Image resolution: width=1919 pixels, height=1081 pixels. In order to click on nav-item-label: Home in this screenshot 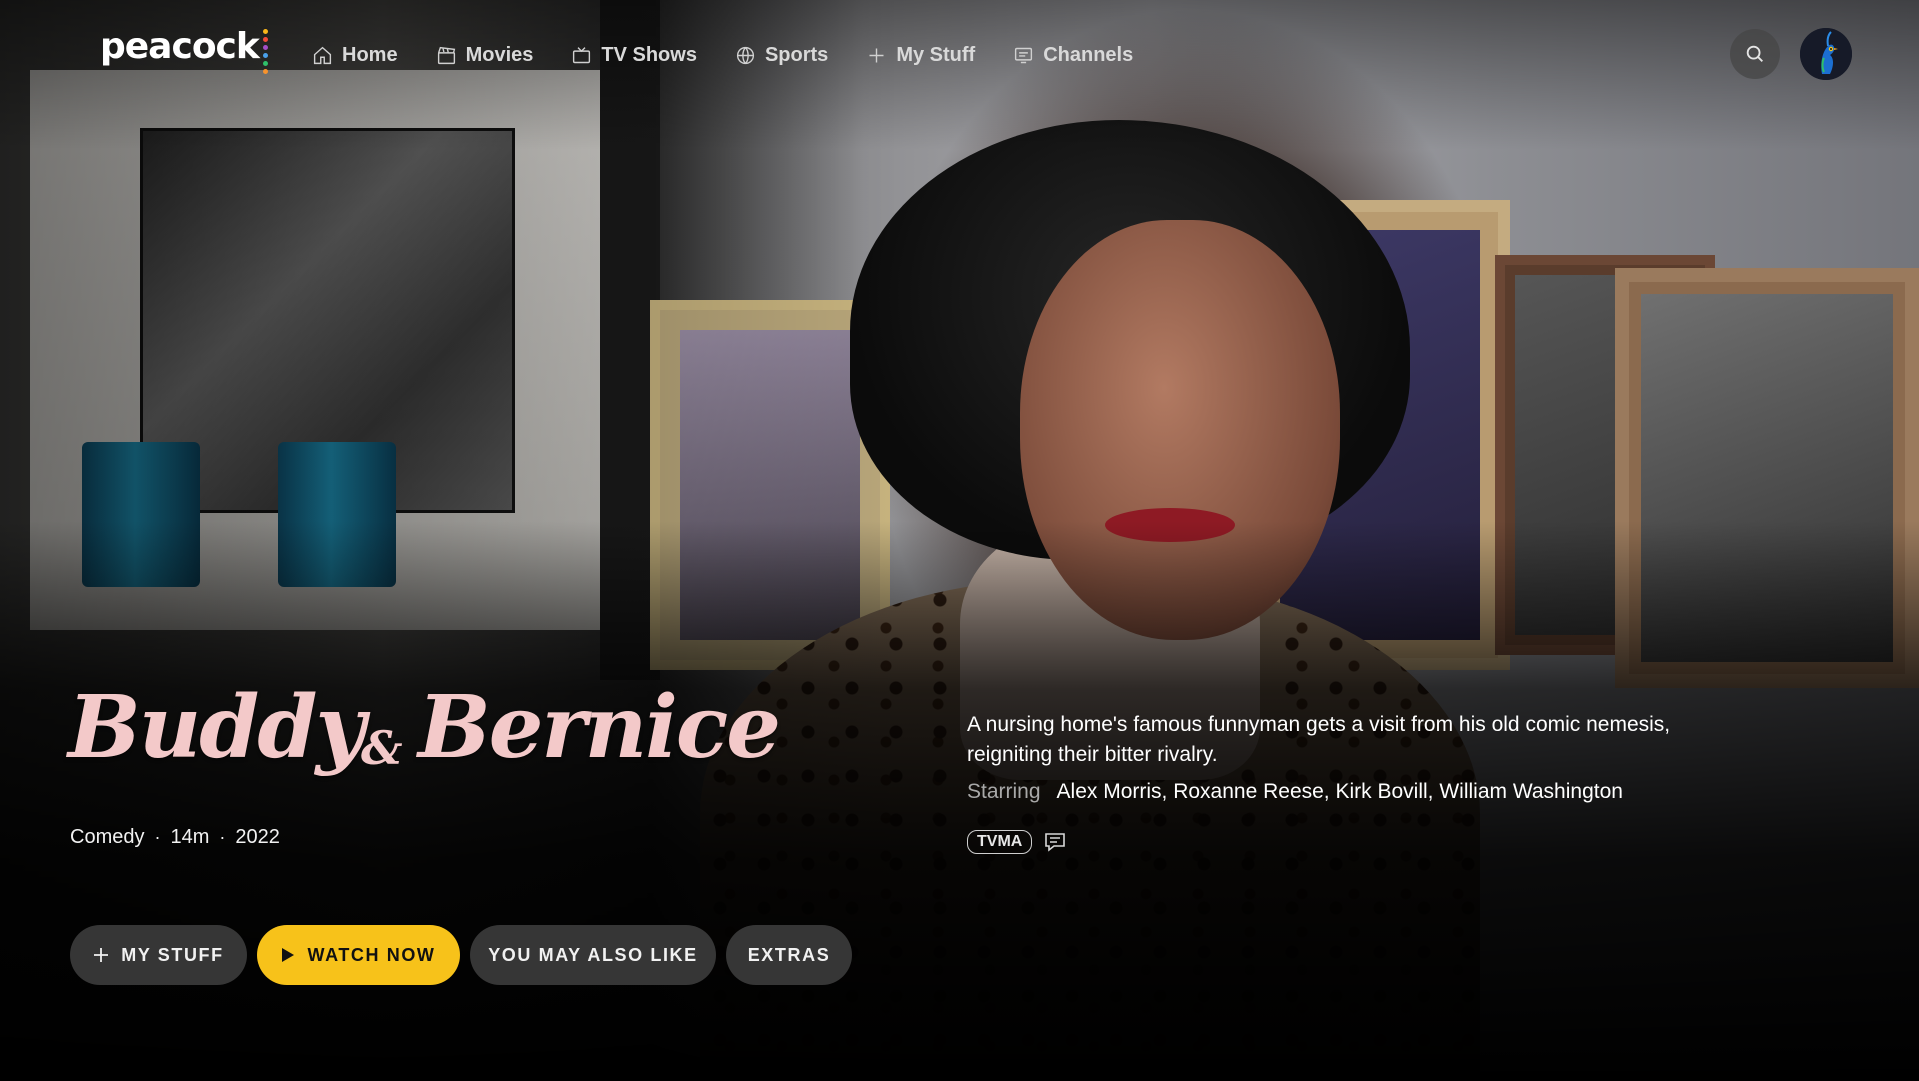, I will do `click(370, 54)`.